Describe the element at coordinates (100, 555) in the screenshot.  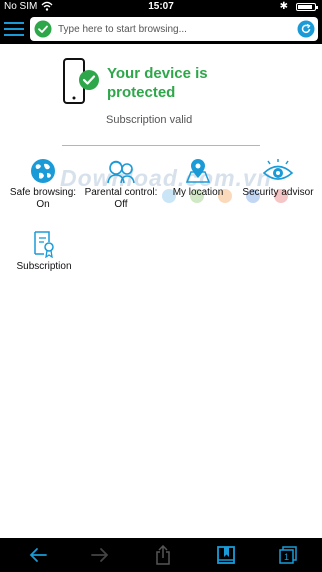
I see `forward-arrow-icon` at that location.